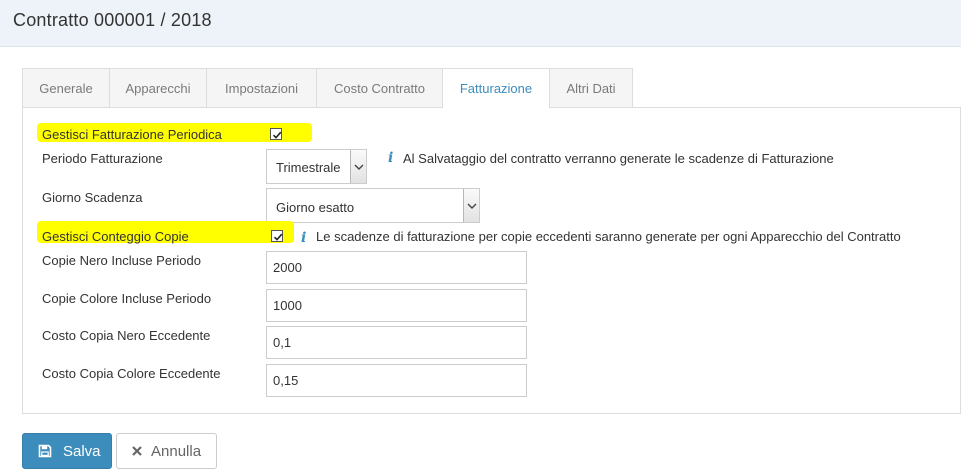 Image resolution: width=961 pixels, height=475 pixels. I want to click on page-title: Contratto 000001 / 2018, so click(112, 20).